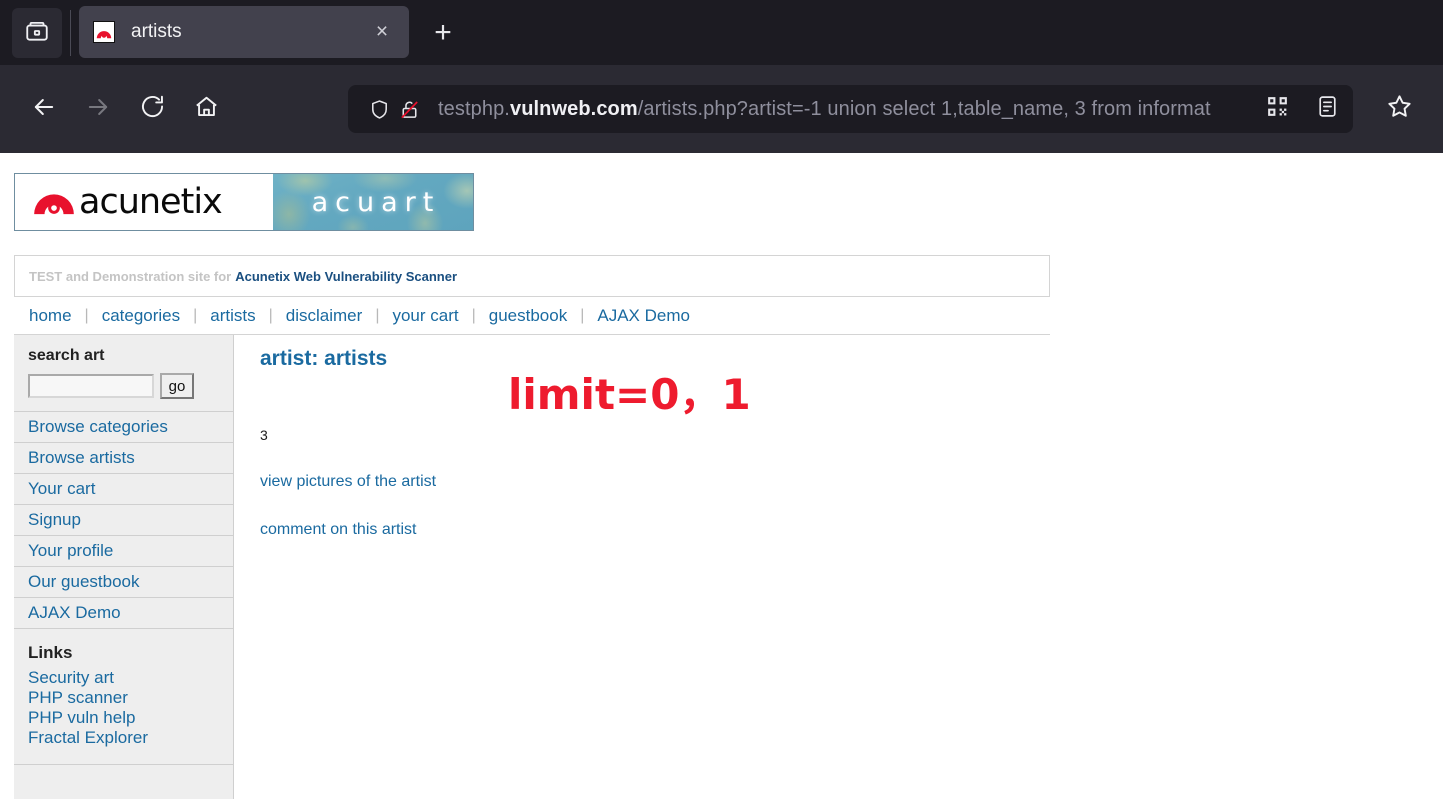 This screenshot has width=1443, height=807. I want to click on back-button, so click(44, 109).